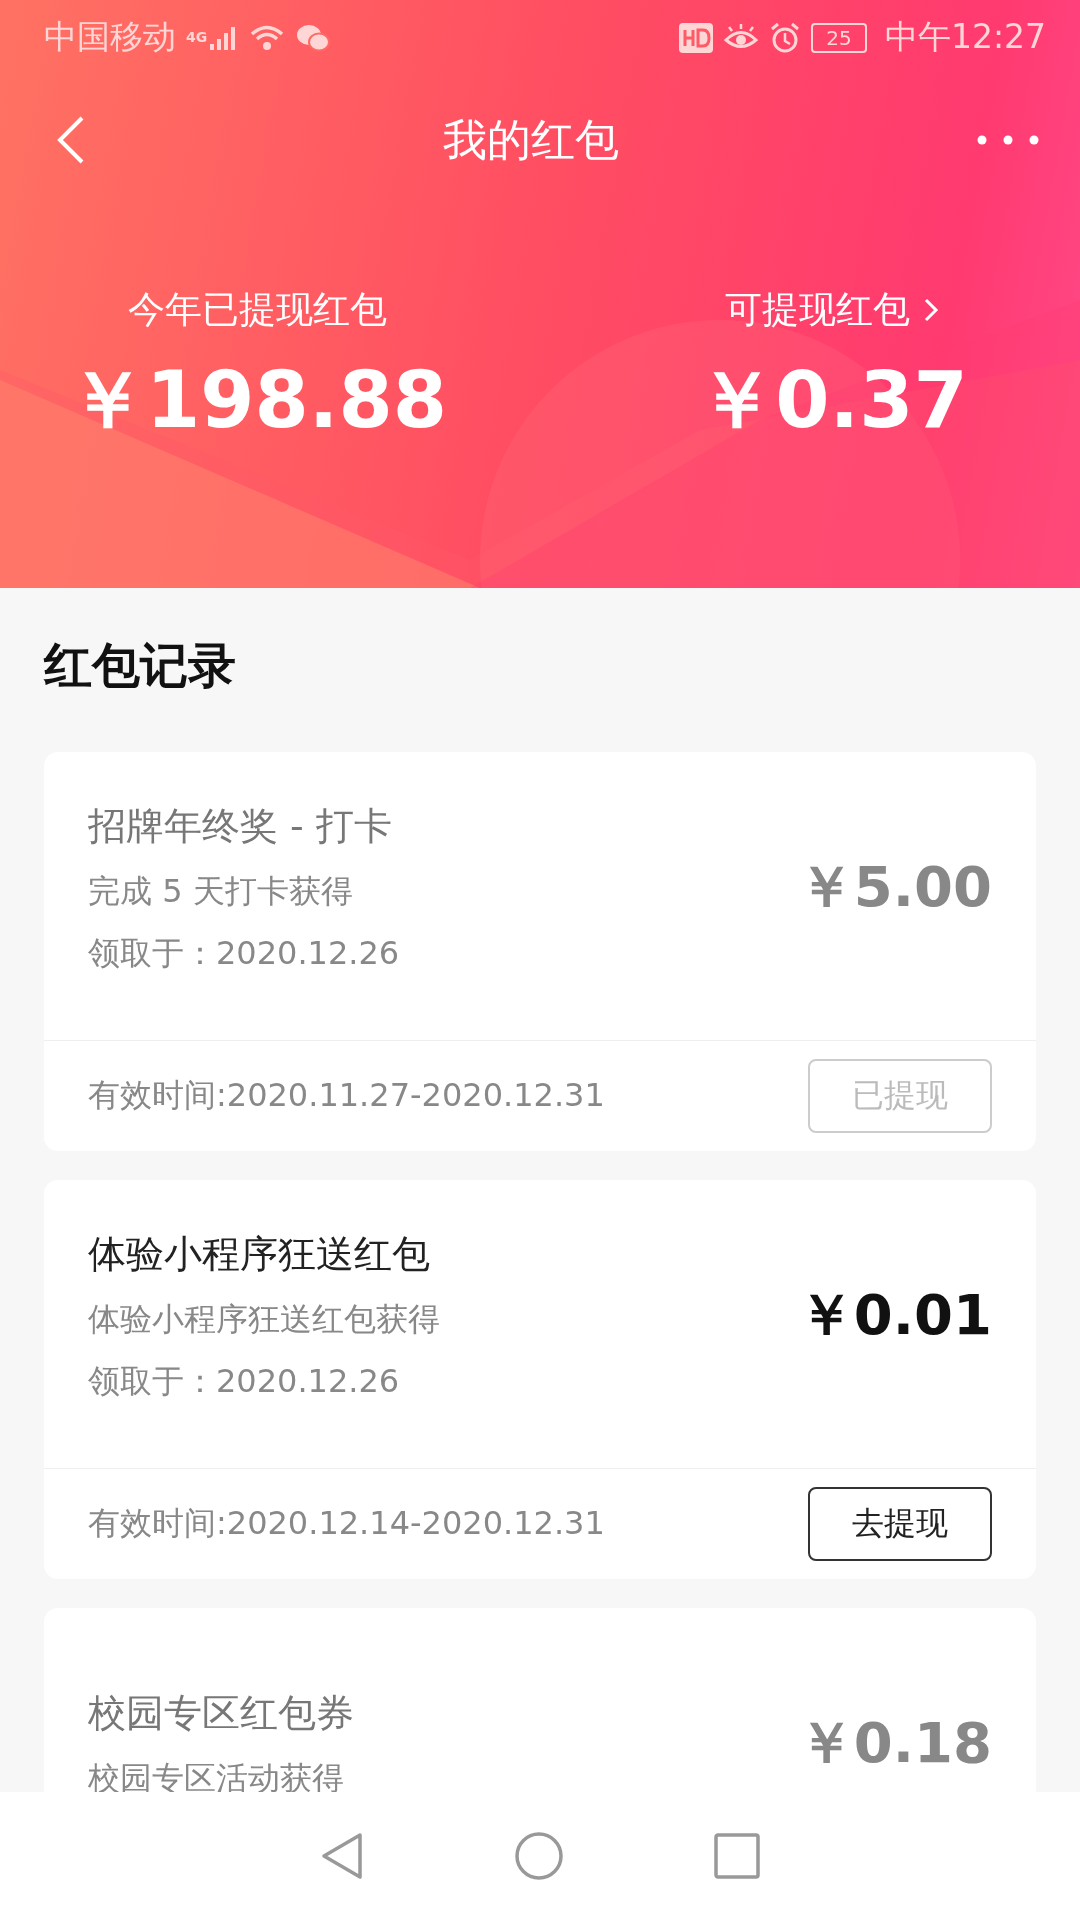  Describe the element at coordinates (346, 1523) in the screenshot. I see `validity-period: 有效时间:2020.12.14-2020.12.31` at that location.